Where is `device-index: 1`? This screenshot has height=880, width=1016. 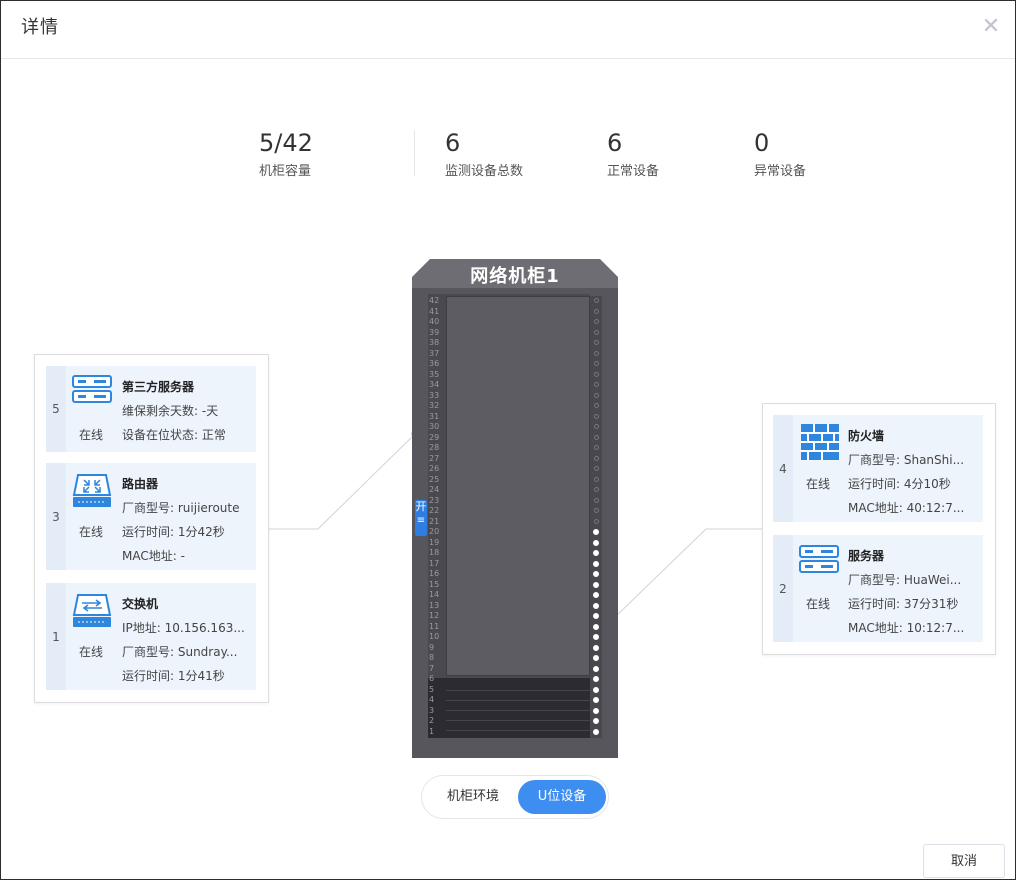
device-index: 1 is located at coordinates (56, 636).